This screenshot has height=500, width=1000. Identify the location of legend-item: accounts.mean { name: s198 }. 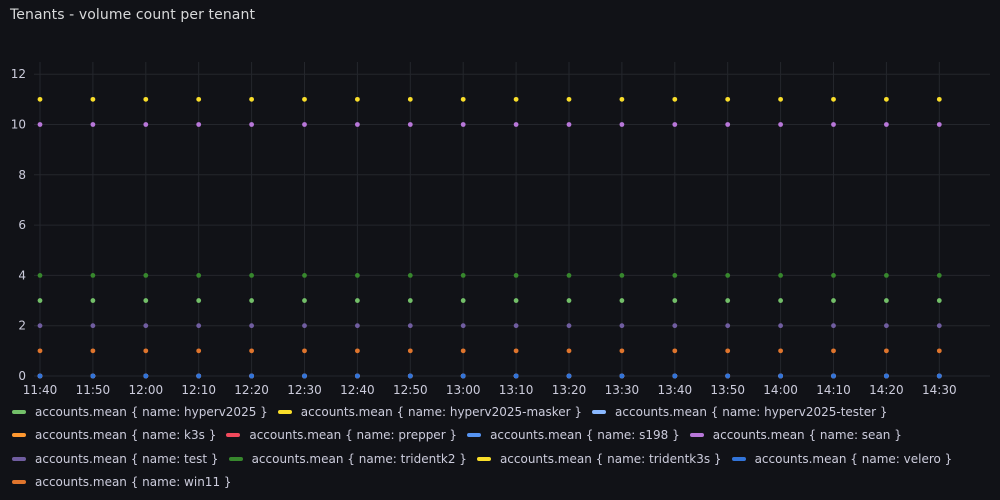
(573, 435).